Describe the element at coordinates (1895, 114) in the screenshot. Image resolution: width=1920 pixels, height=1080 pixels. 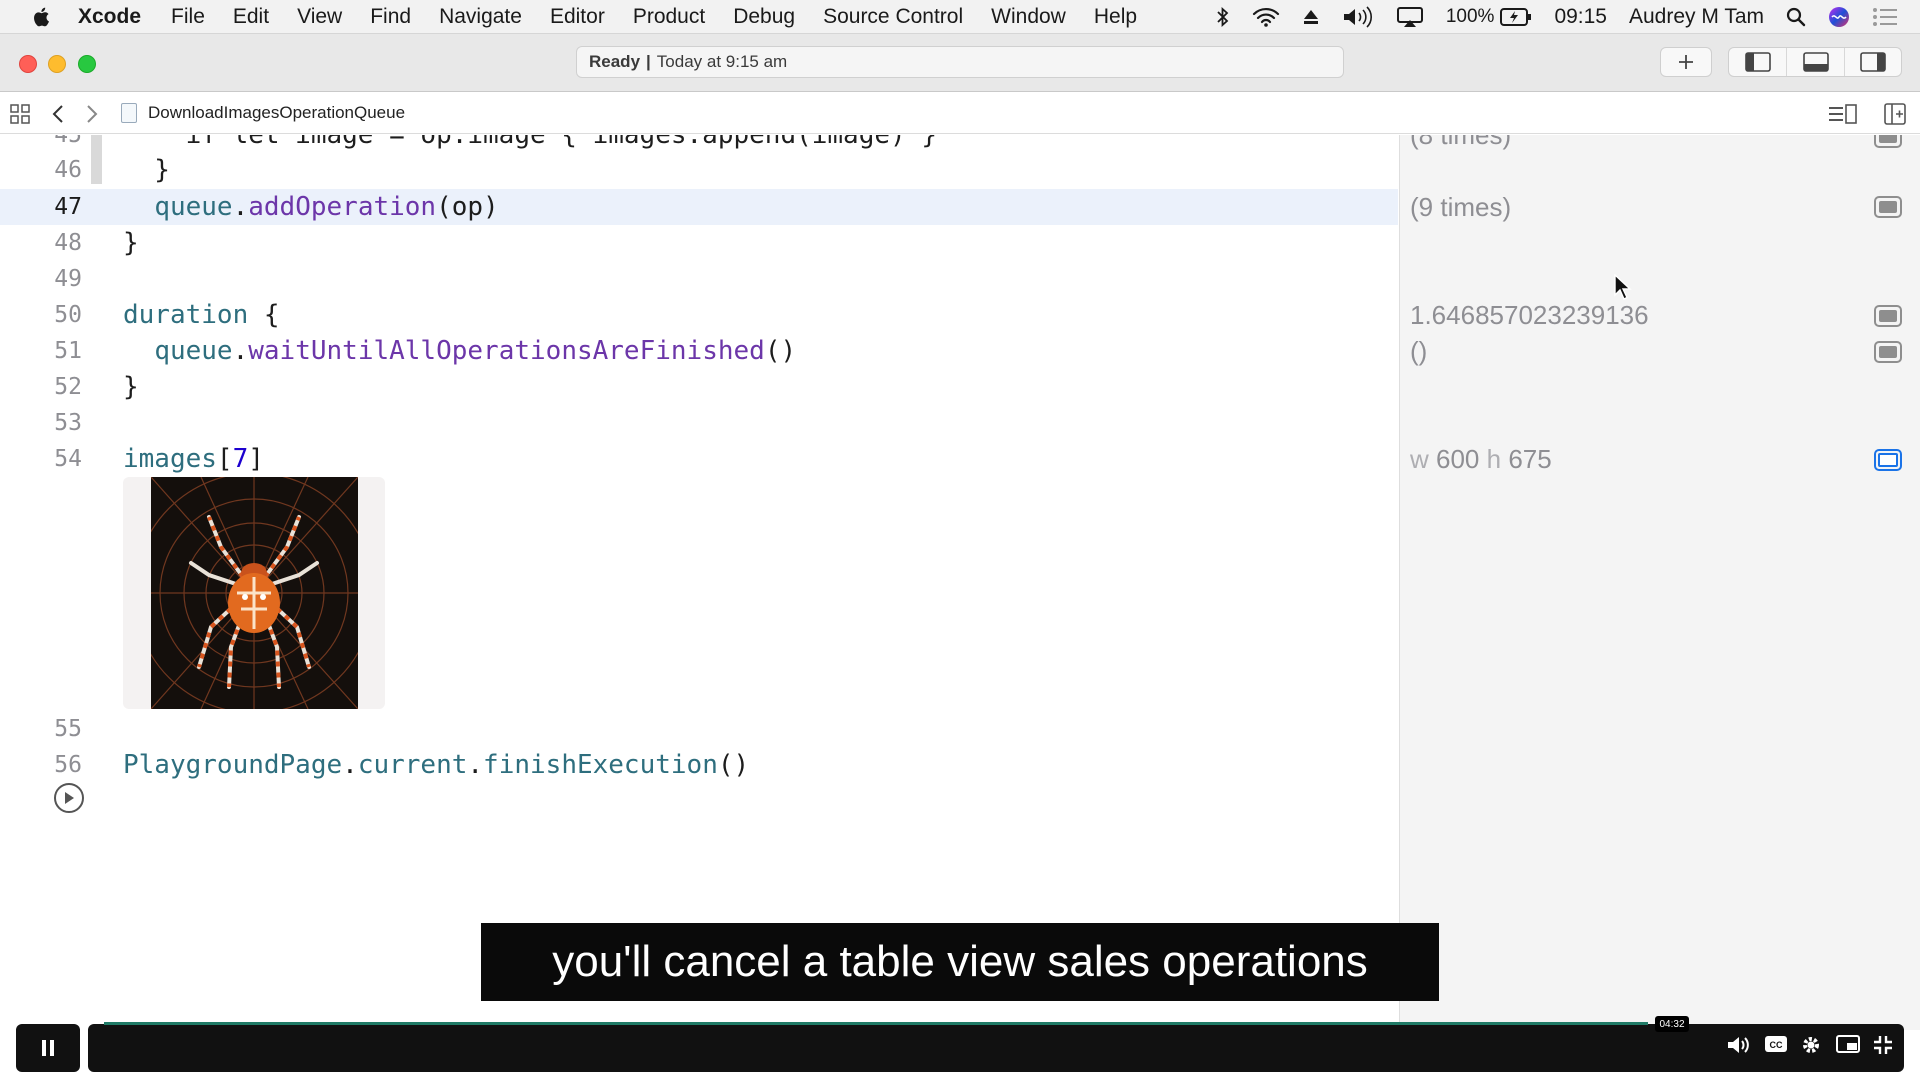
I see `add-editor-icon` at that location.